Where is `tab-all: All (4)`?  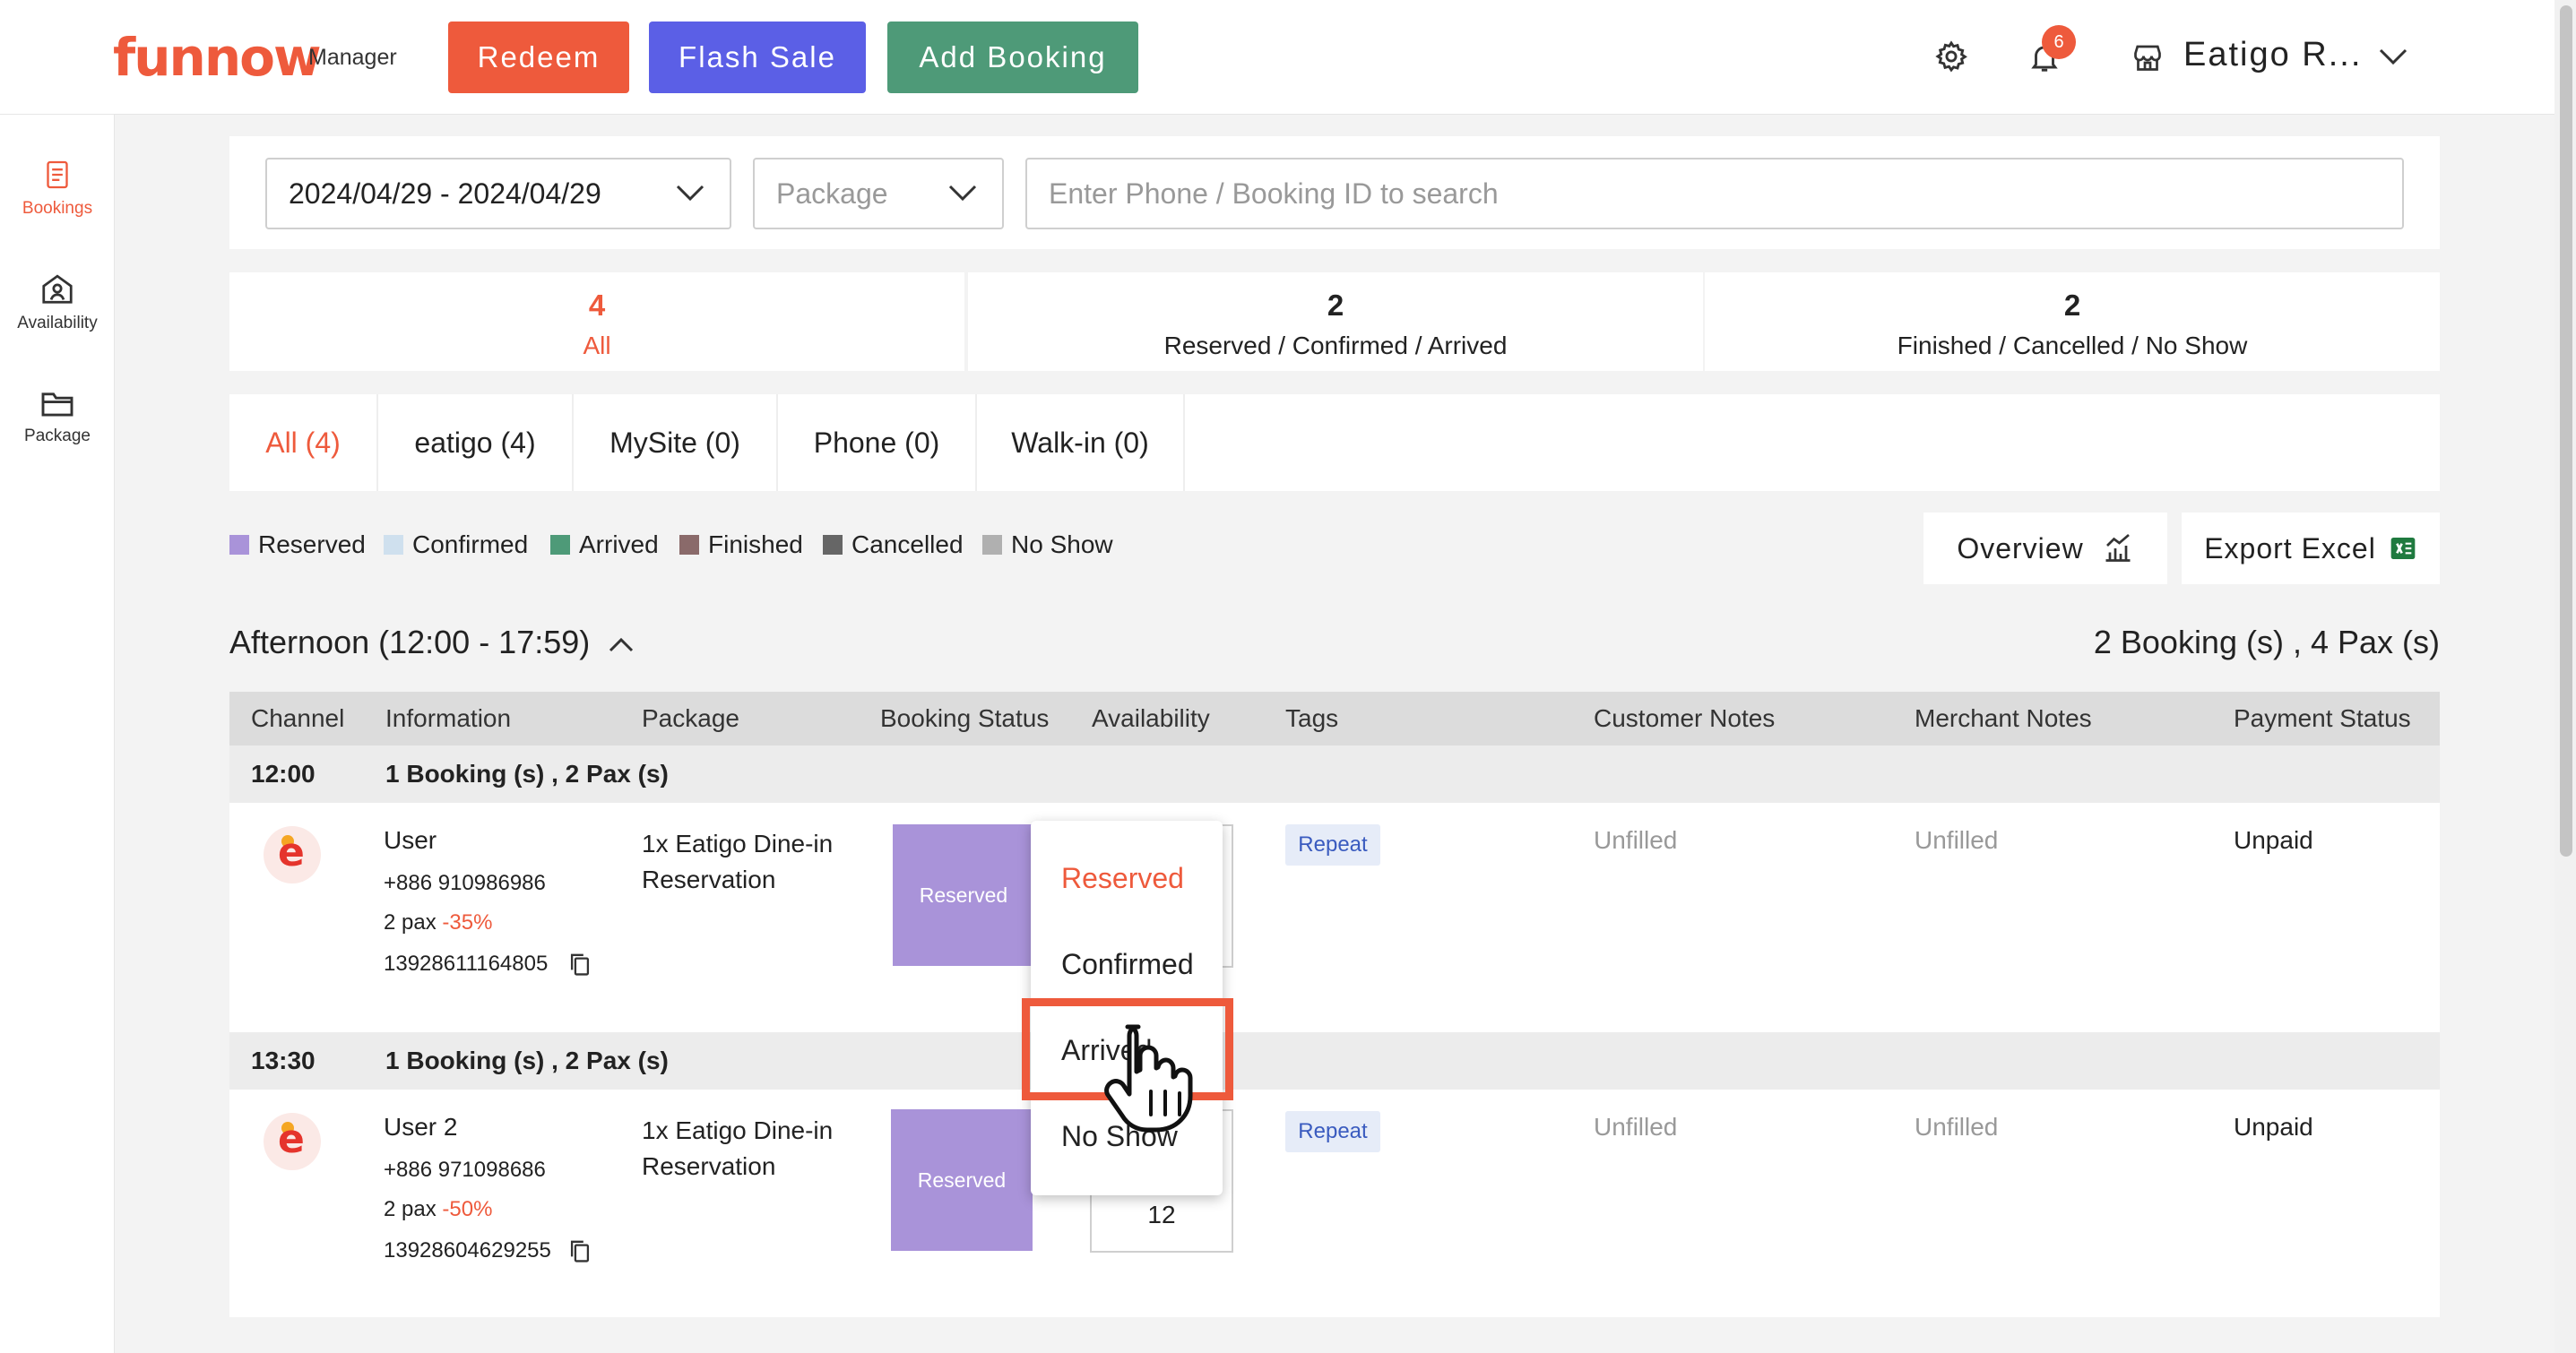 tab-all: All (4) is located at coordinates (303, 442).